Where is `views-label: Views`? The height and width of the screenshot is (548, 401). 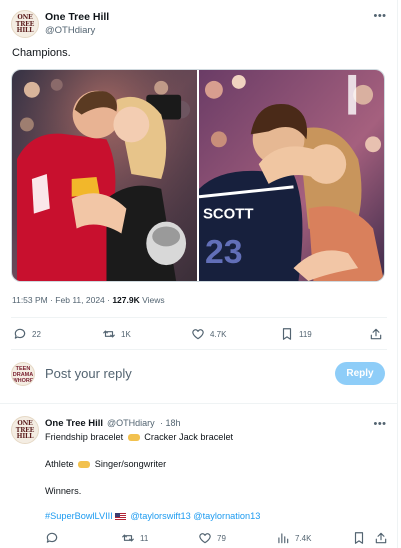 views-label: Views is located at coordinates (152, 300).